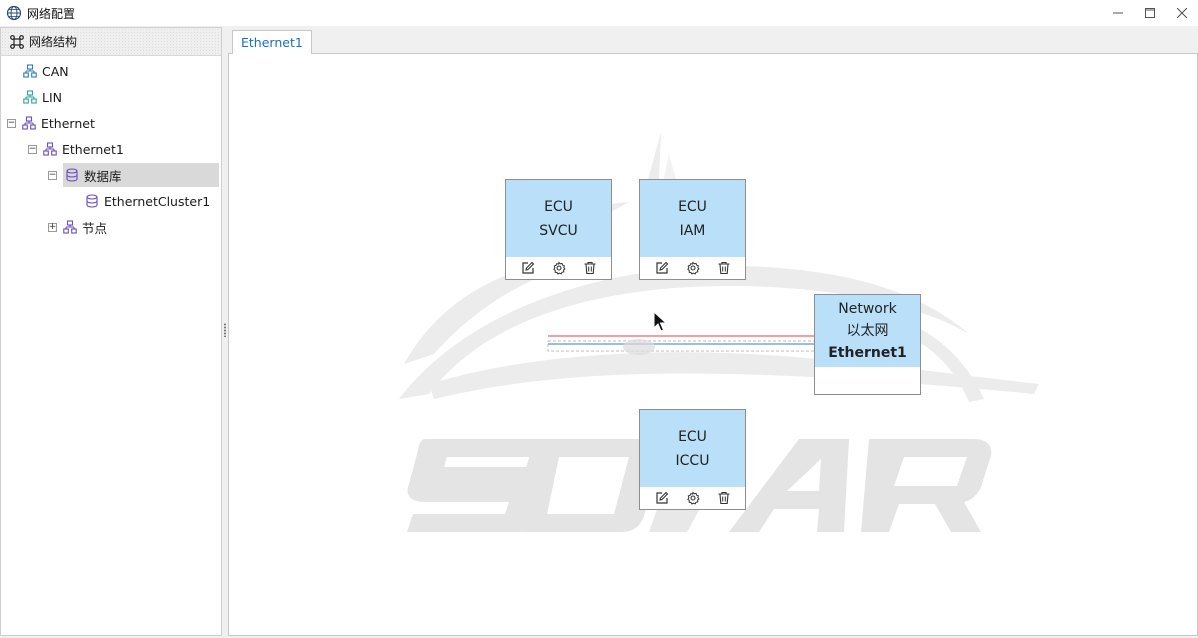  Describe the element at coordinates (53, 42) in the screenshot. I see `panel-title: 网络结构` at that location.